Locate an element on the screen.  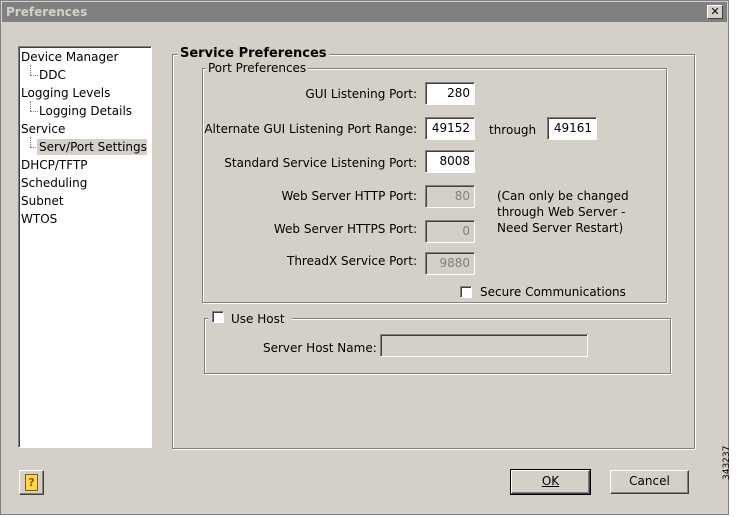
cancel-button: Cancel is located at coordinates (649, 482).